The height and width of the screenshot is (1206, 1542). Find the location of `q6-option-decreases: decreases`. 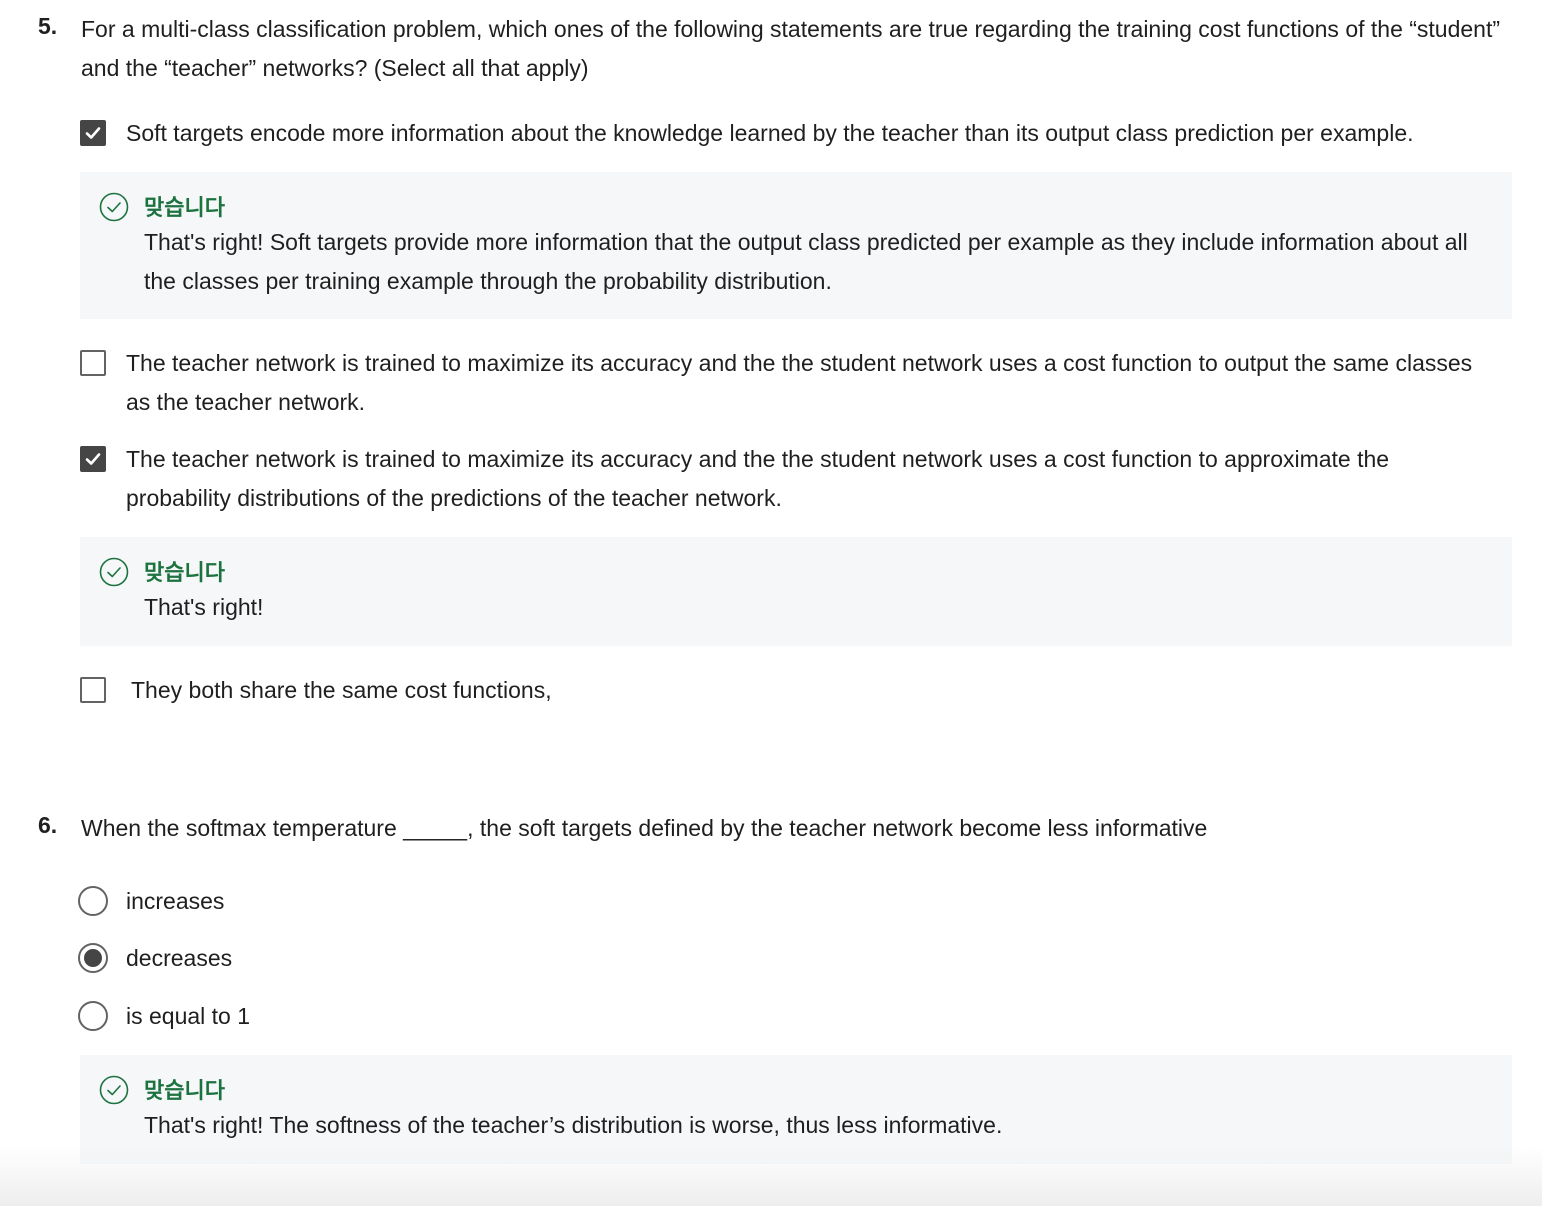

q6-option-decreases: decreases is located at coordinates (155, 958).